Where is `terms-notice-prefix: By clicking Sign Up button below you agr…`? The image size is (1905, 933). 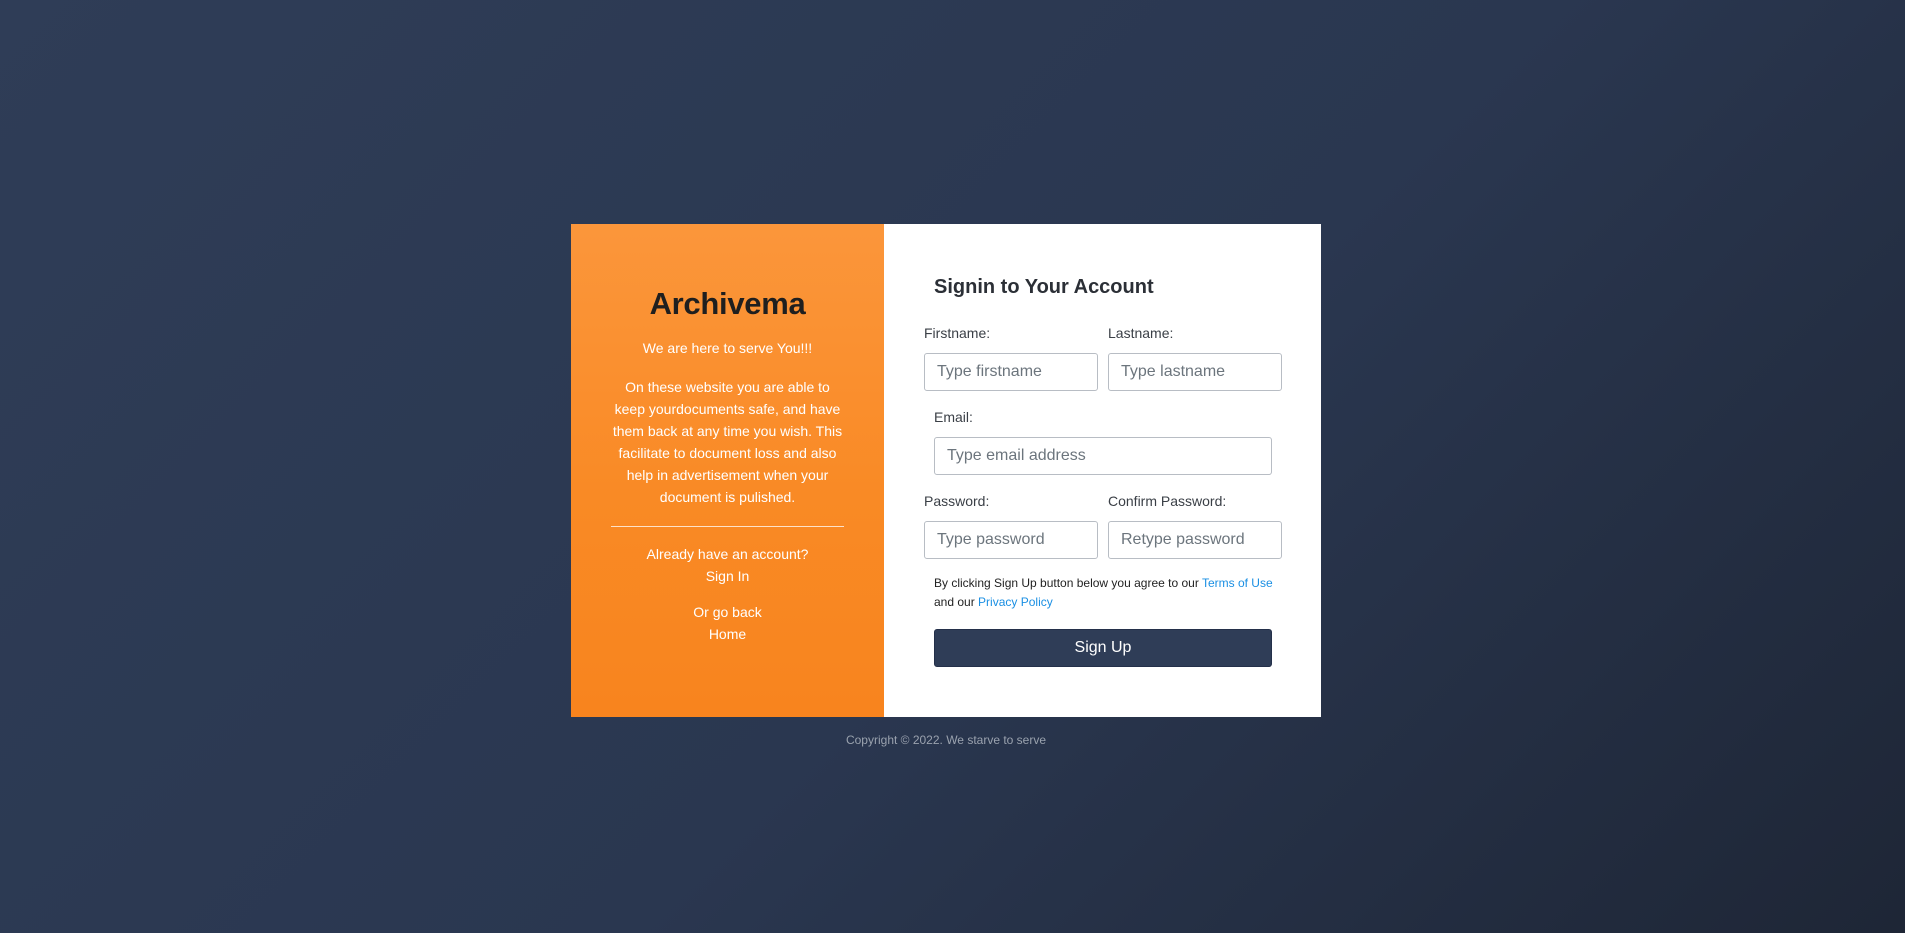
terms-notice-prefix: By clicking Sign Up button below you agr… is located at coordinates (1066, 583).